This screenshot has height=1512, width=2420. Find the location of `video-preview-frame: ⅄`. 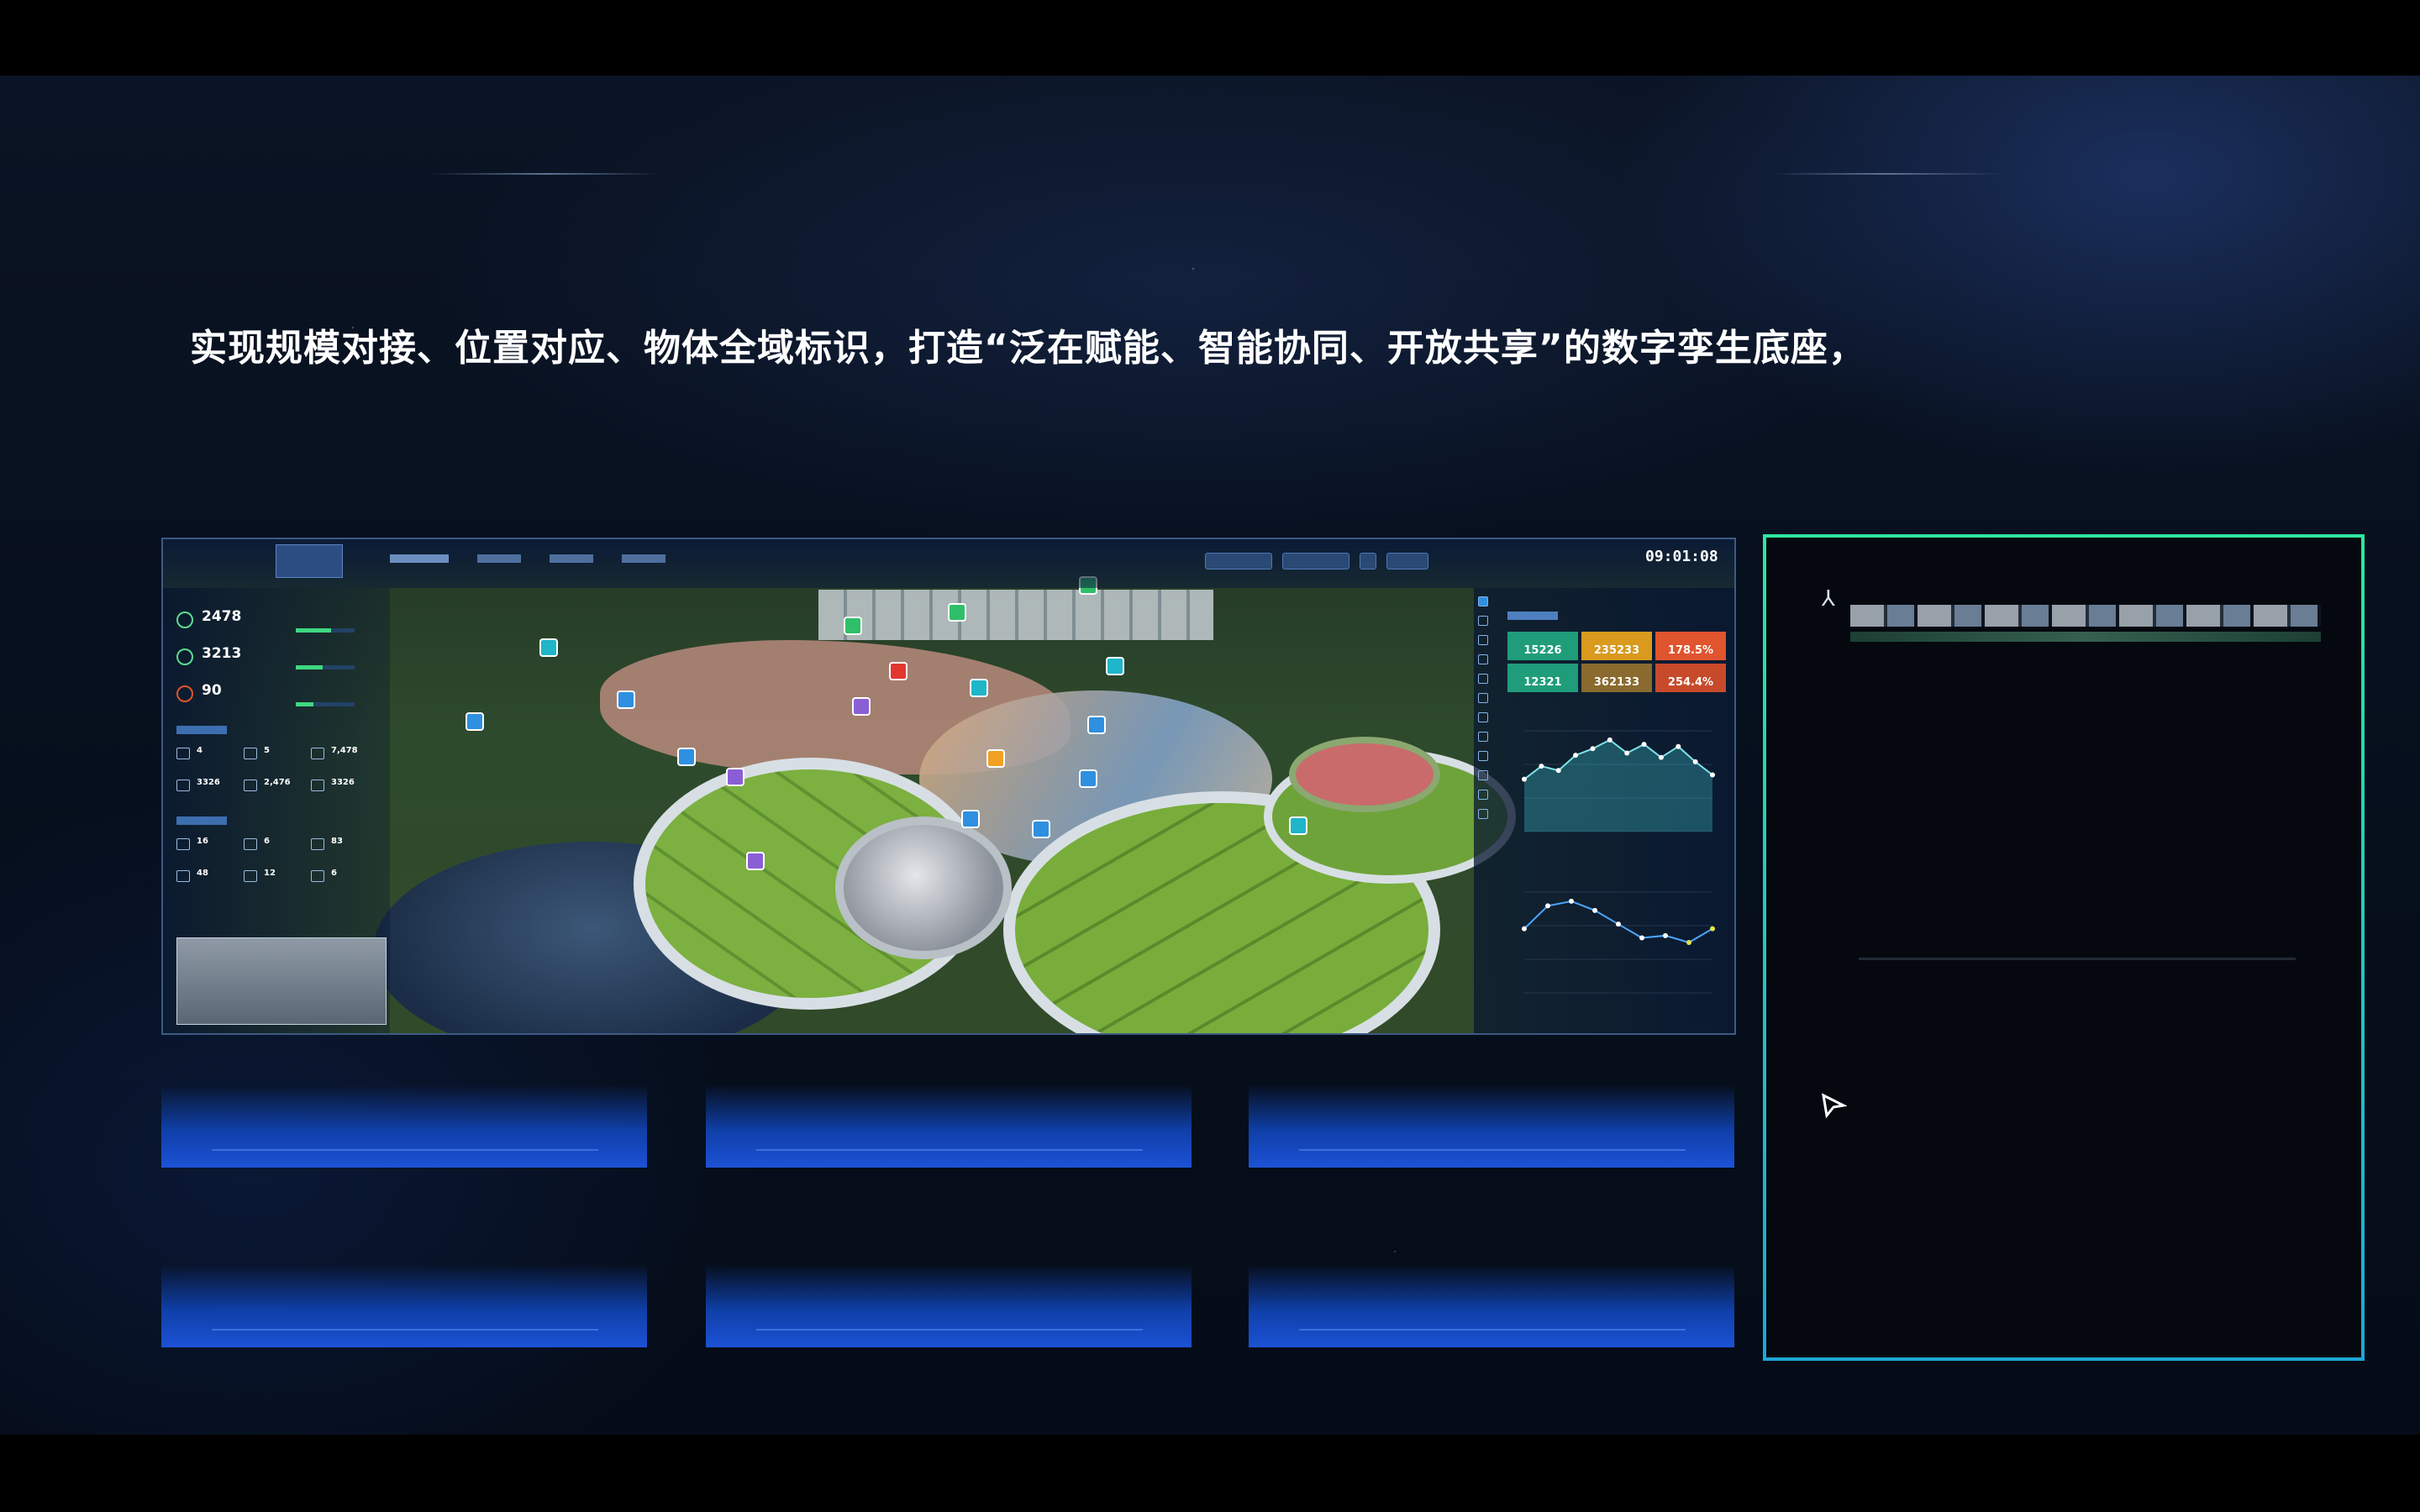

video-preview-frame: ⅄ is located at coordinates (2064, 947).